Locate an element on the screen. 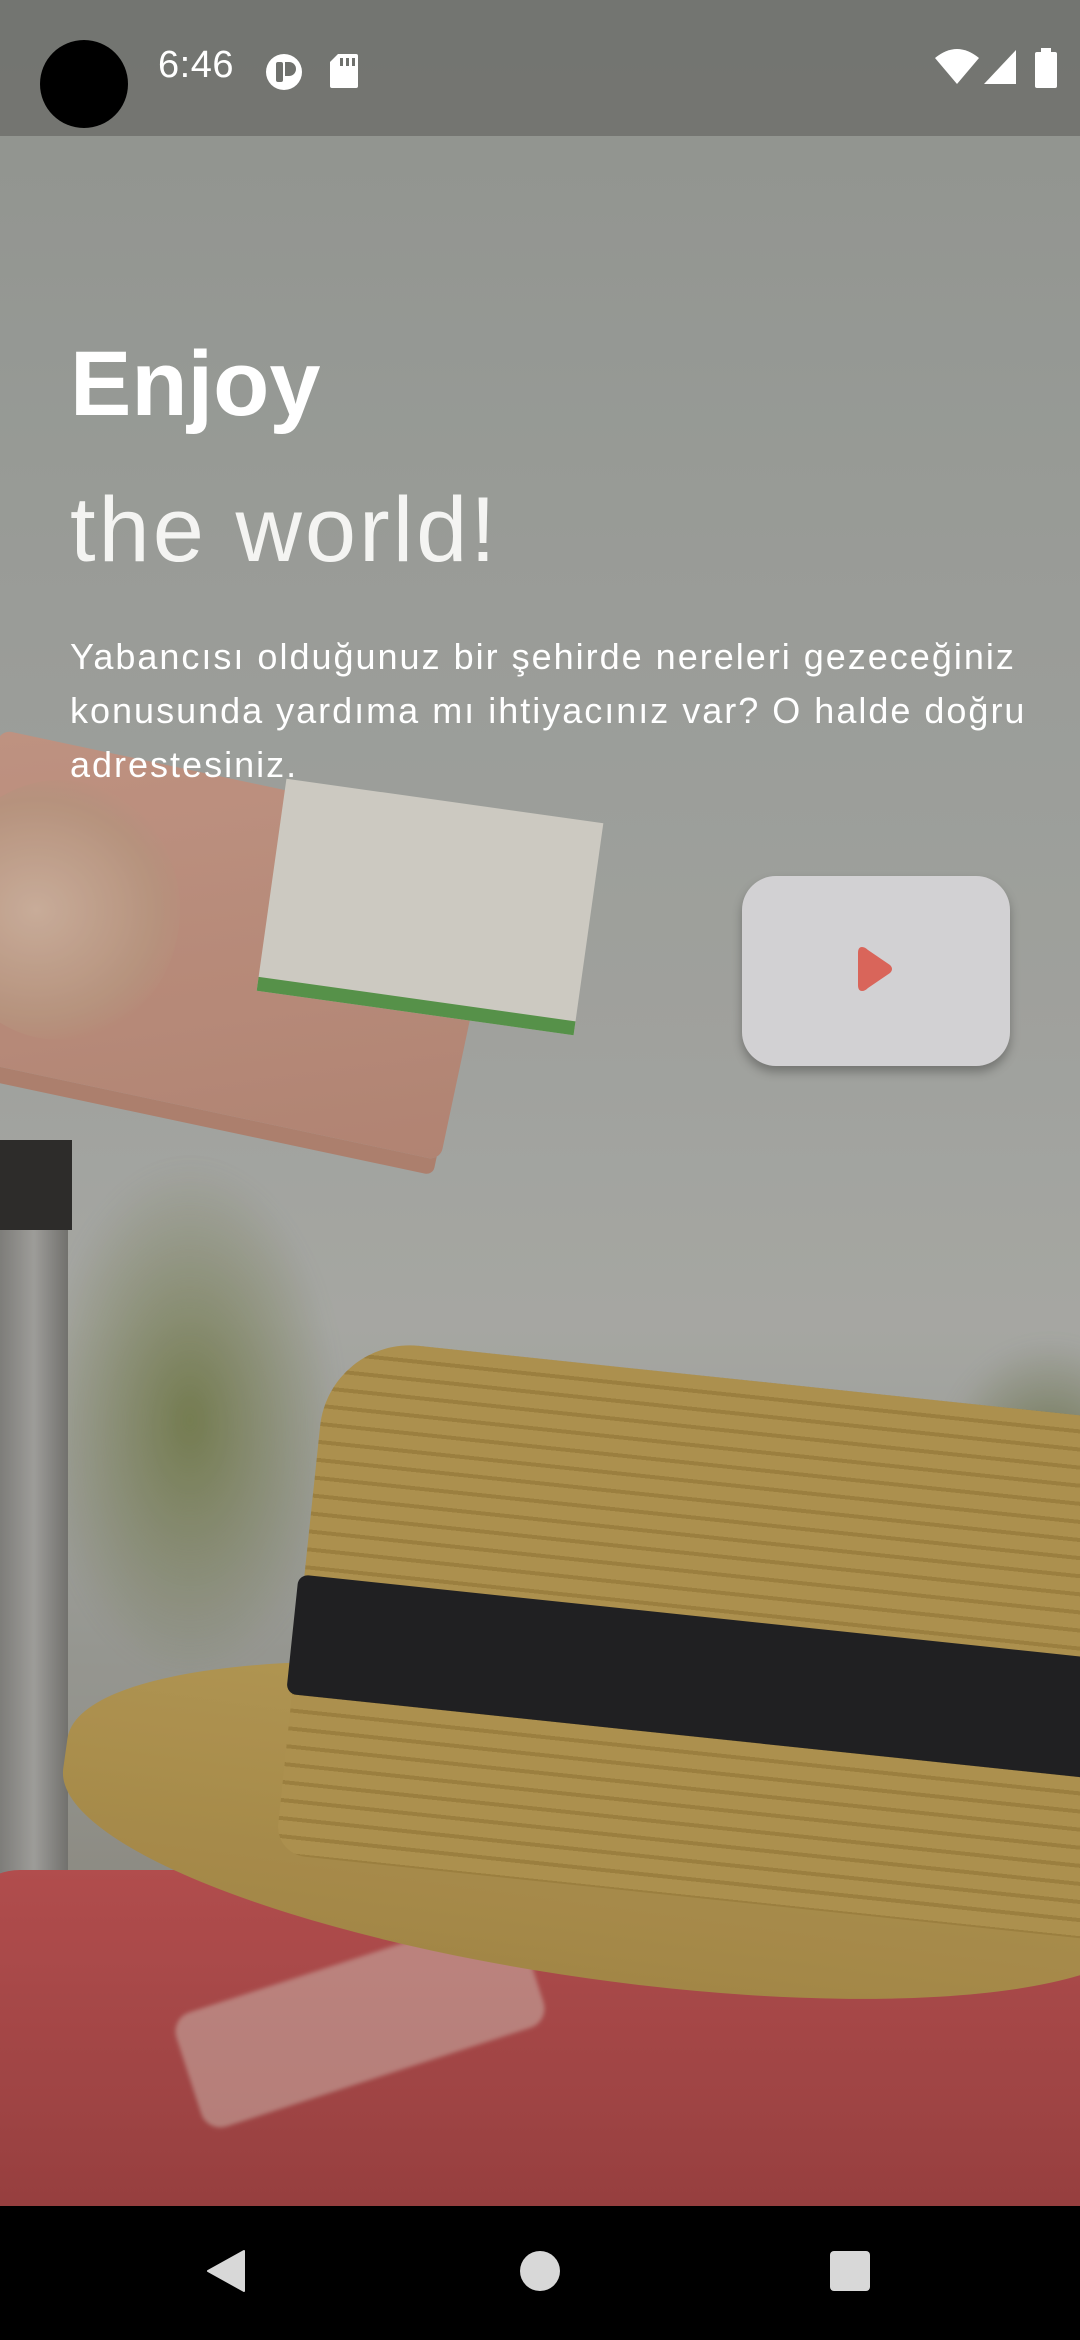 Image resolution: width=1080 pixels, height=2340 pixels. status-time: 6:46 is located at coordinates (196, 65).